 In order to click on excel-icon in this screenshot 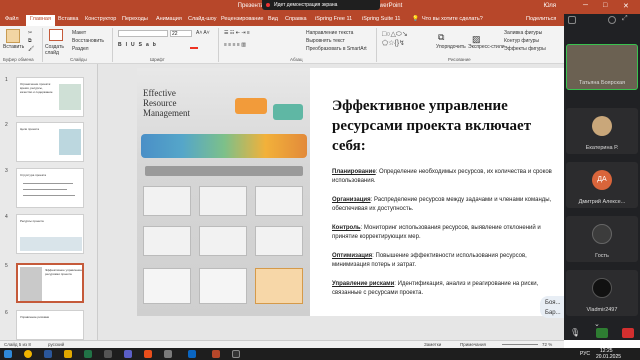, I will do `click(88, 354)`.